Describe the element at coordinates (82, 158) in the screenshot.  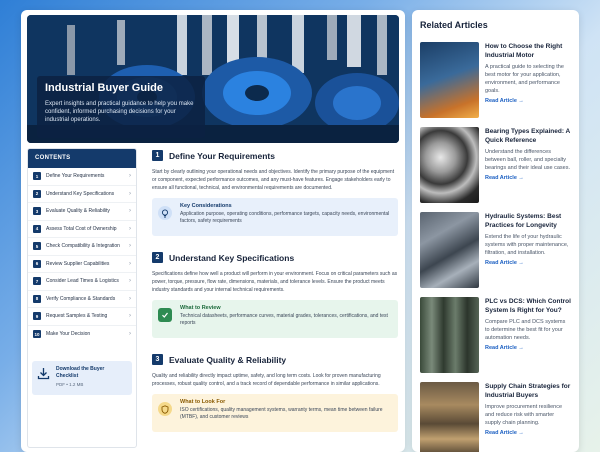
I see `toc-heading: CONTENTS` at that location.